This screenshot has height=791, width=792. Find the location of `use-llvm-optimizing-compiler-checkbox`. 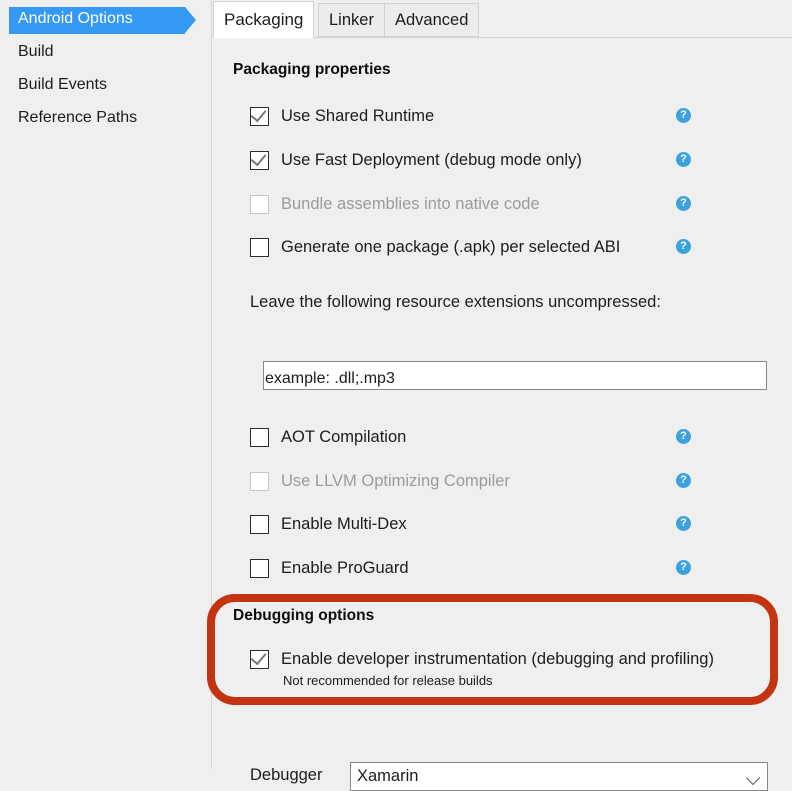

use-llvm-optimizing-compiler-checkbox is located at coordinates (259, 481).